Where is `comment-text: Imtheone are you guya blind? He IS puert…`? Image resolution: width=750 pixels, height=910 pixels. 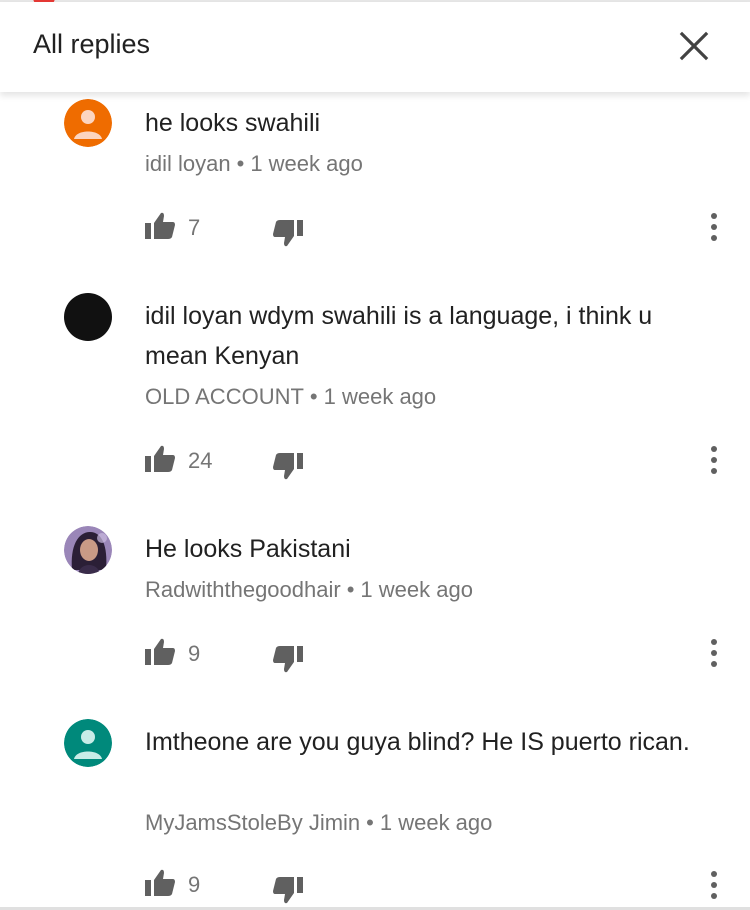
comment-text: Imtheone are you guya blind? He IS puert… is located at coordinates (417, 742).